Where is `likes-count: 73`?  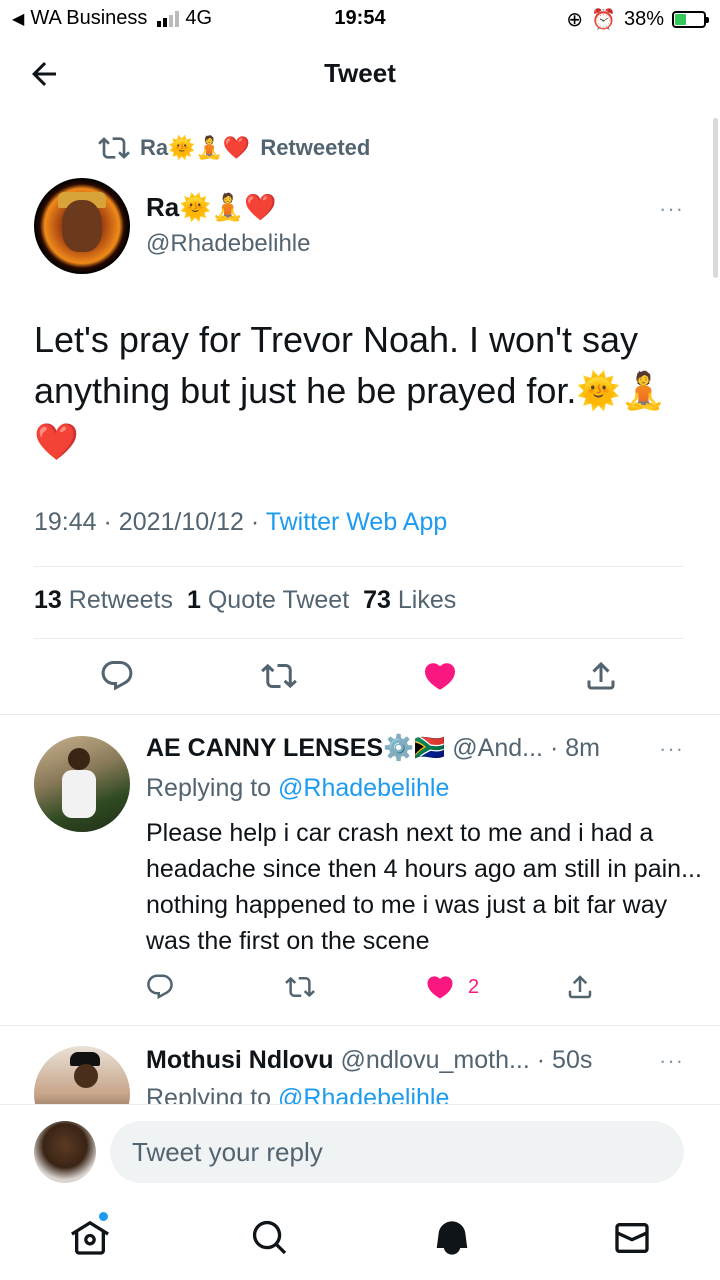
likes-count: 73 is located at coordinates (377, 600).